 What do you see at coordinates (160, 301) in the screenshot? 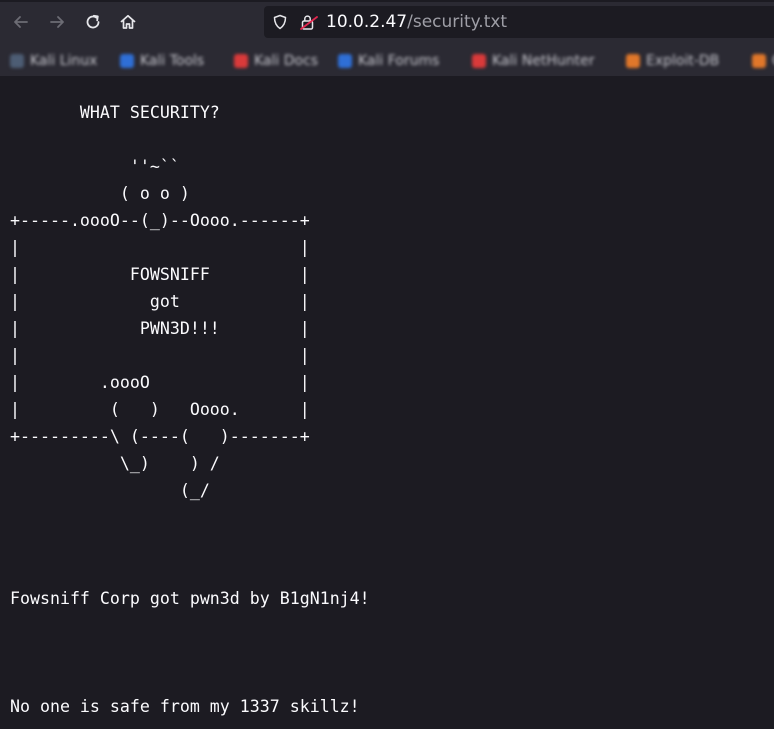
I see `text-line: | got |` at bounding box center [160, 301].